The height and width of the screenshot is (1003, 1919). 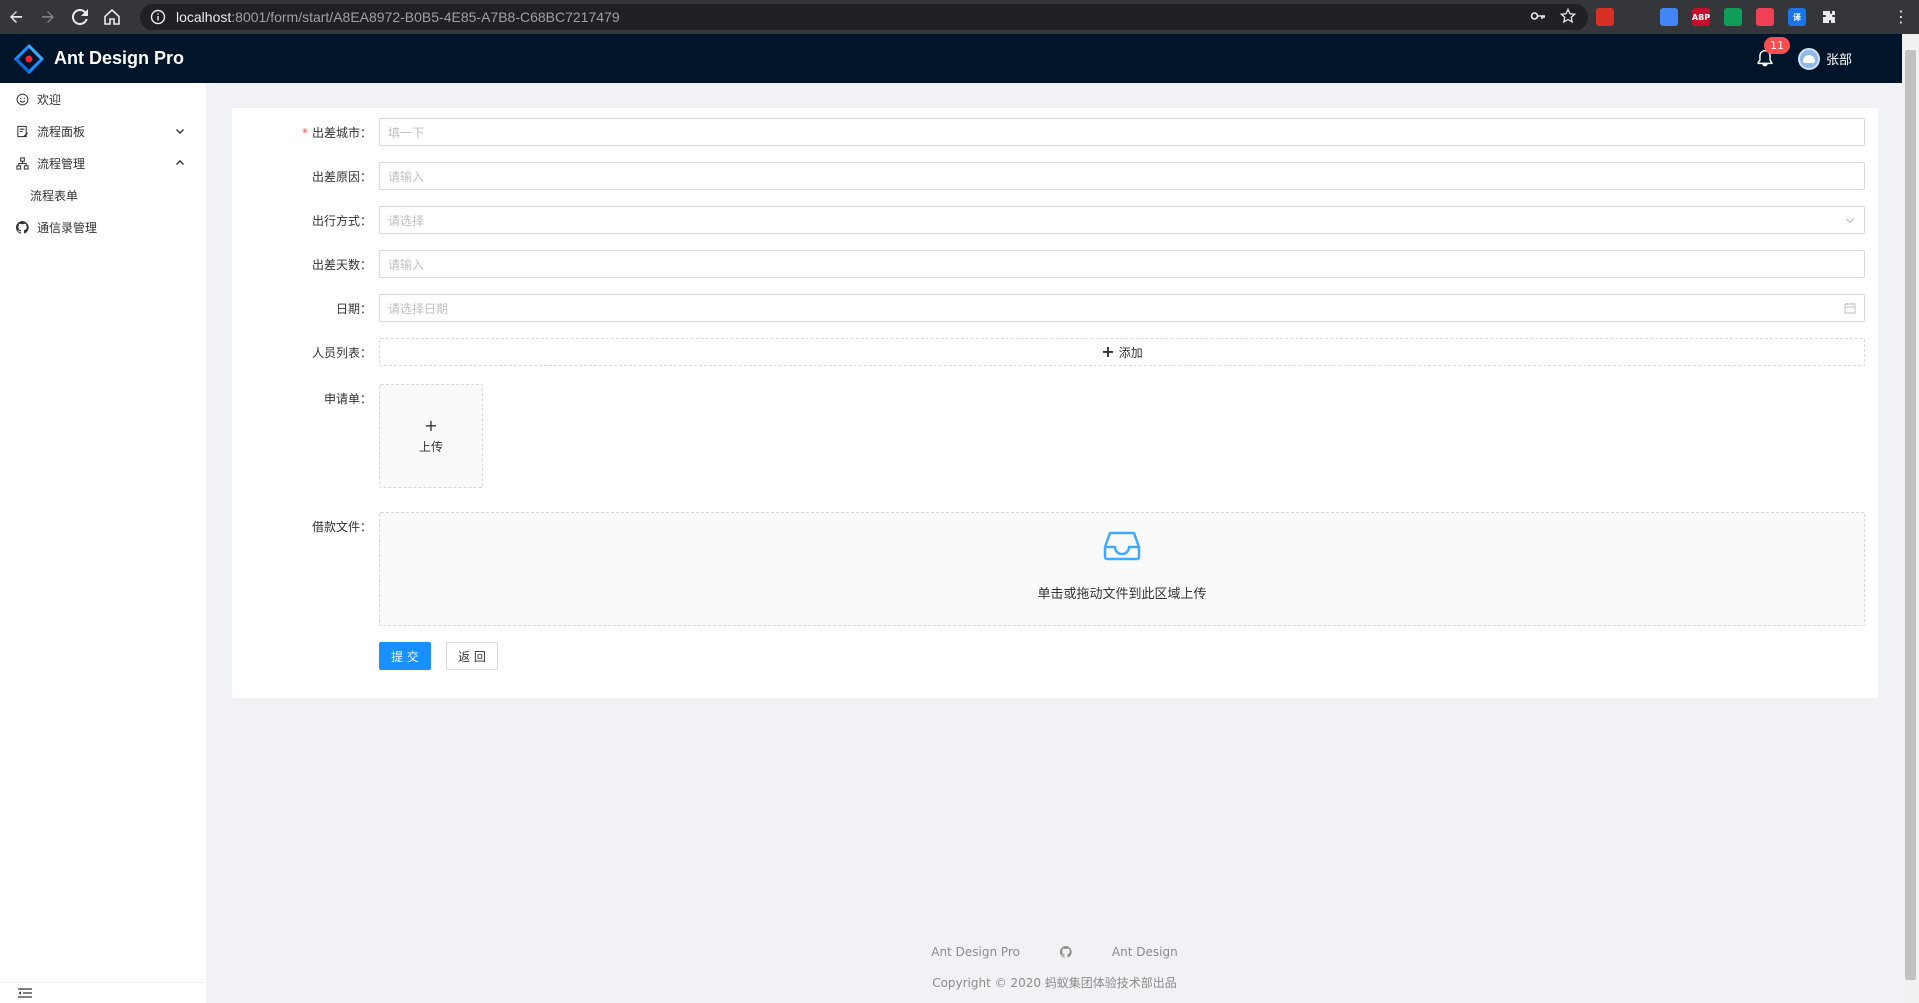 I want to click on scrollbar-thumb, so click(x=1910, y=515).